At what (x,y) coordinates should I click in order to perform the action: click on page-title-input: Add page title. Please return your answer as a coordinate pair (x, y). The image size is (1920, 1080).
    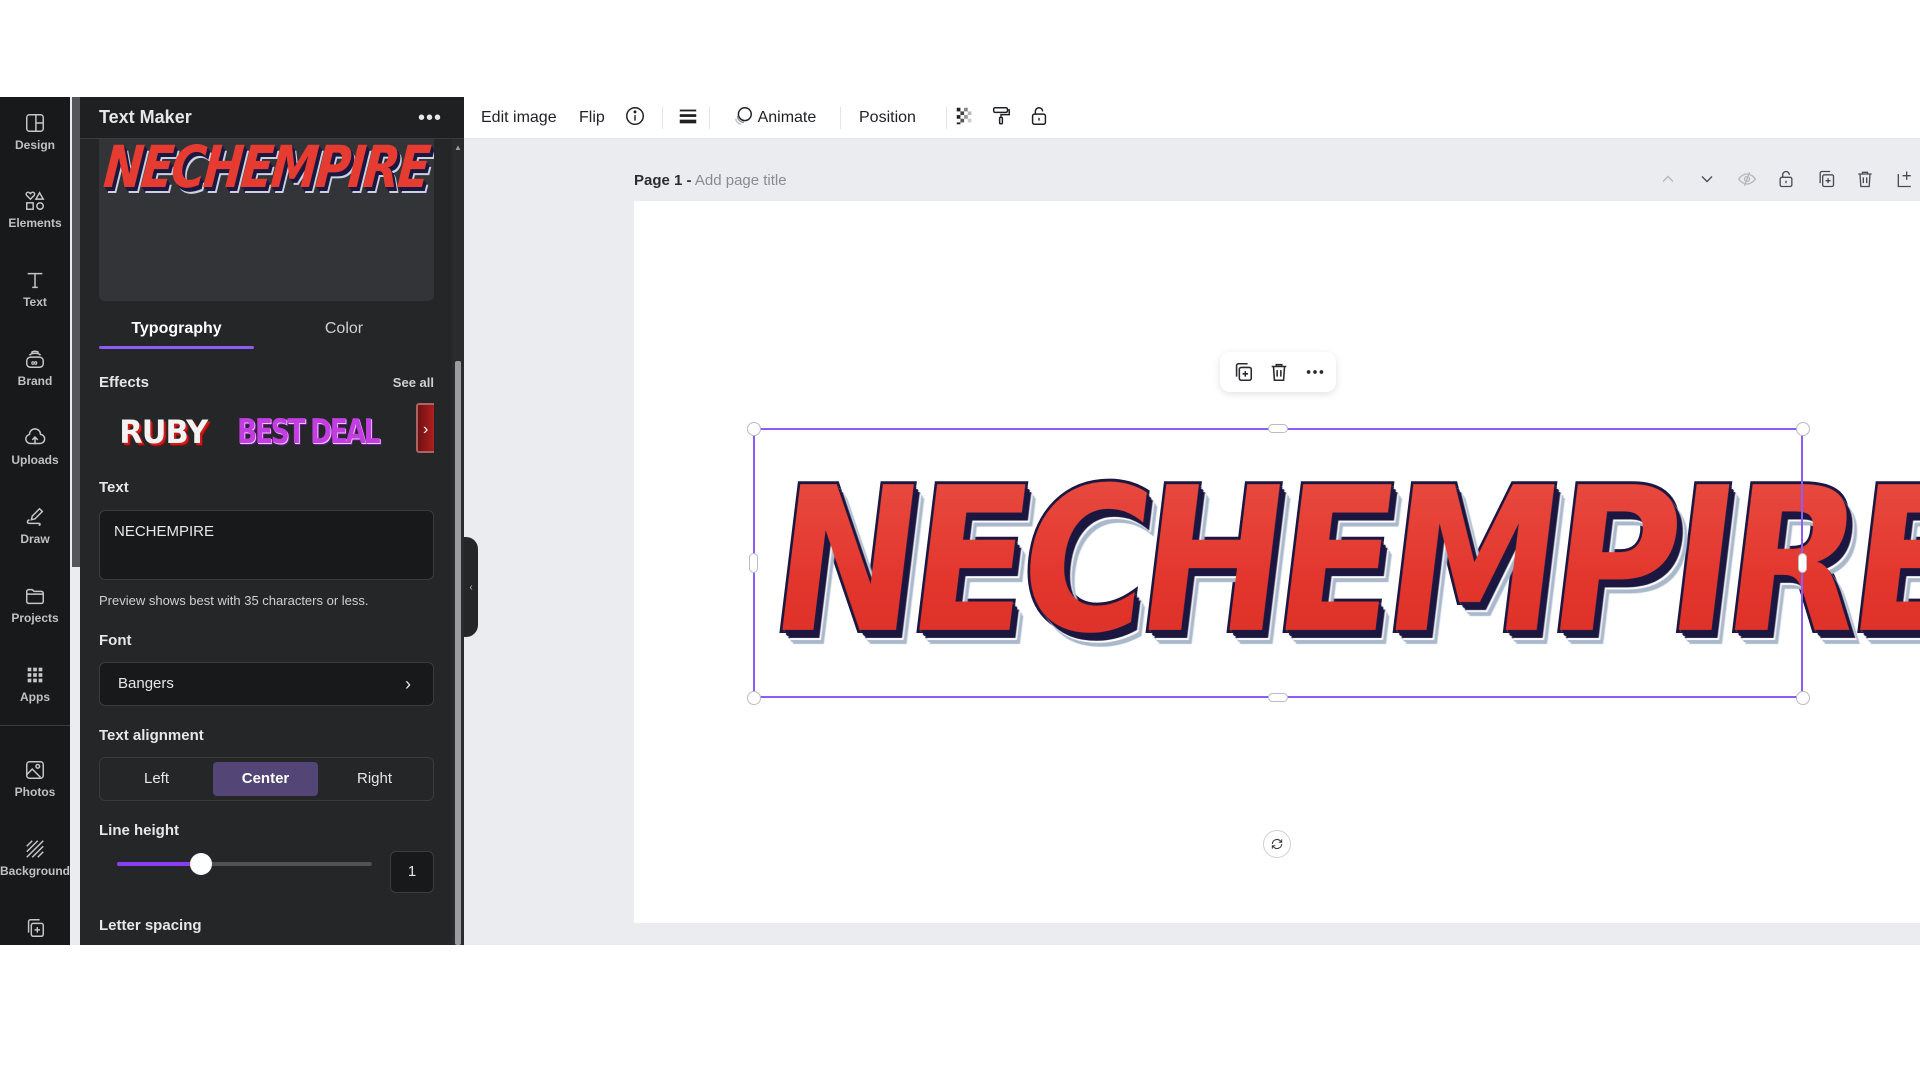
    Looking at the image, I should click on (741, 180).